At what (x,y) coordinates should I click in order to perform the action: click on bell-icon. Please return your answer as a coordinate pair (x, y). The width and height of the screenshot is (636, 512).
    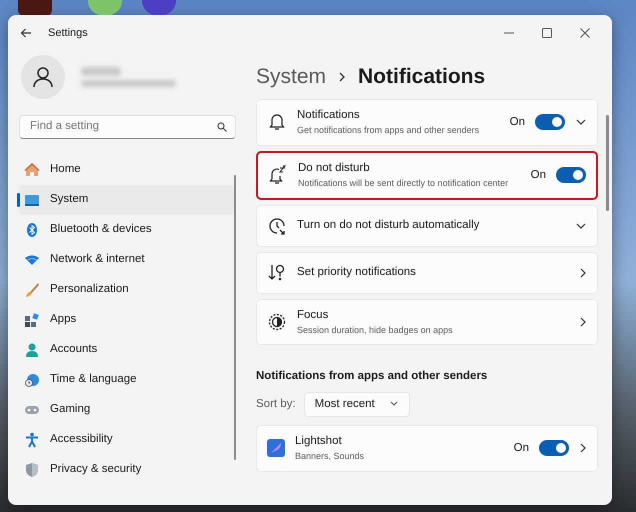
    Looking at the image, I should click on (277, 122).